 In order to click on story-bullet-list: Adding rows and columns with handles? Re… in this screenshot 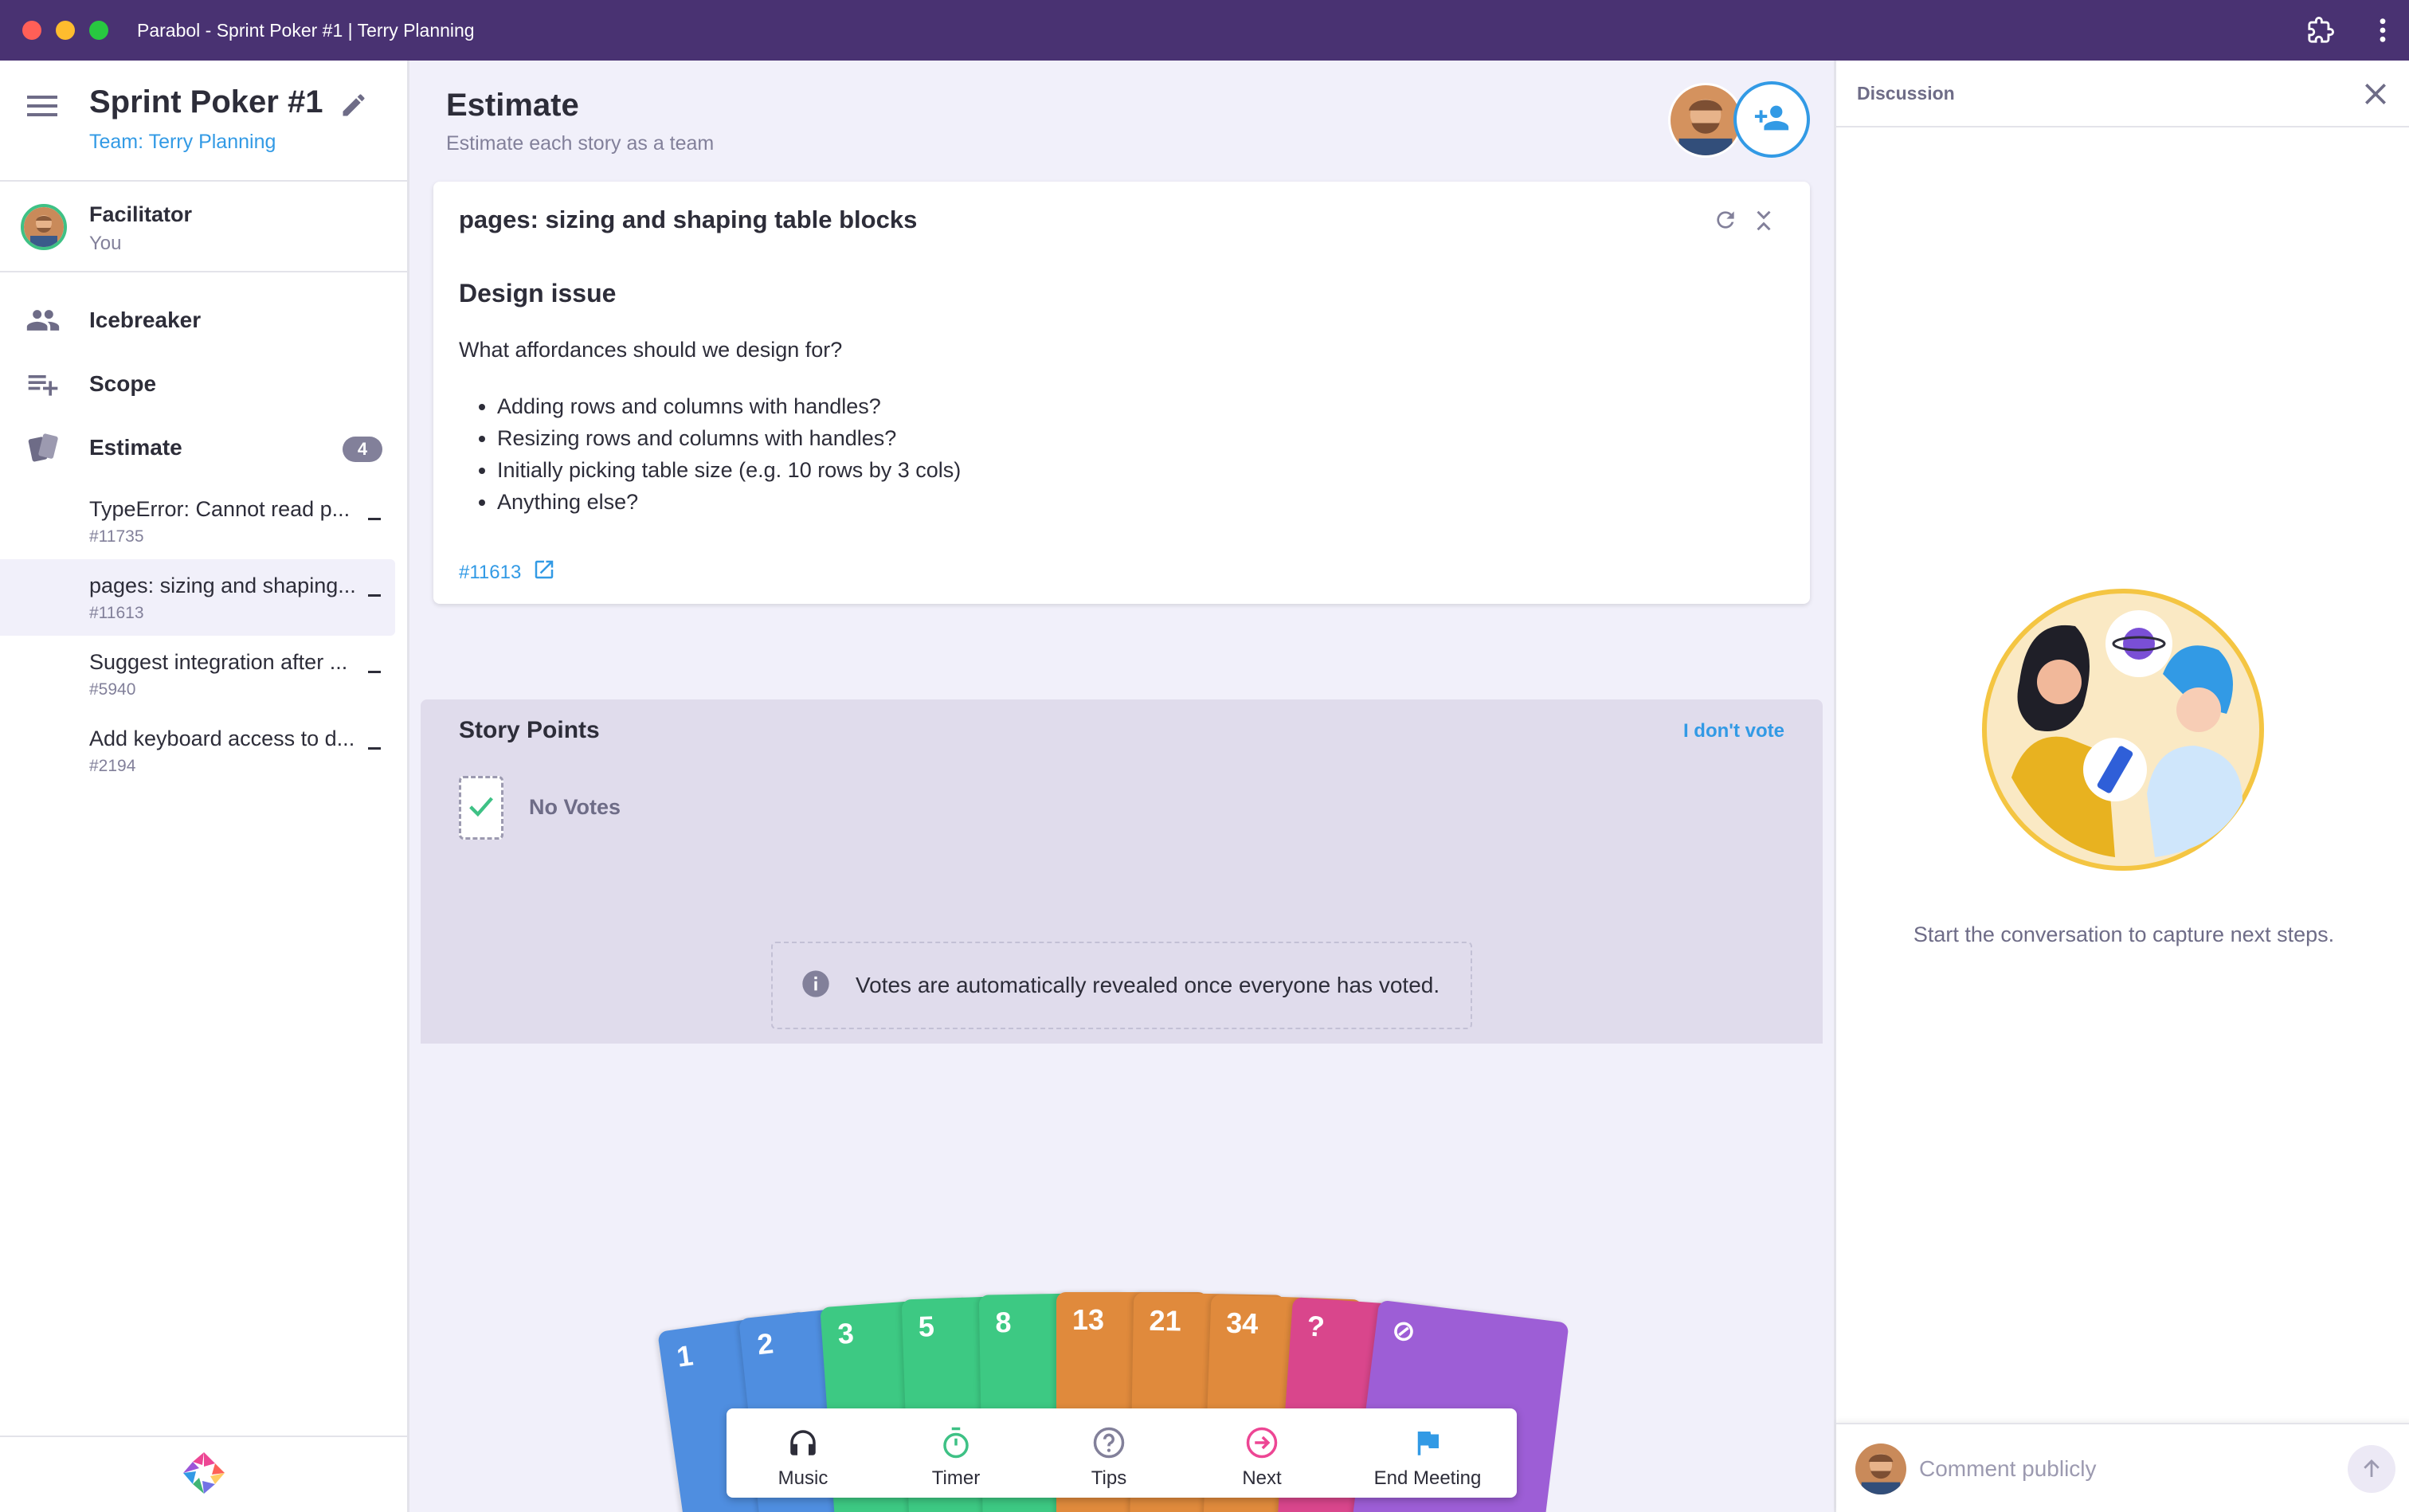, I will do `click(729, 454)`.